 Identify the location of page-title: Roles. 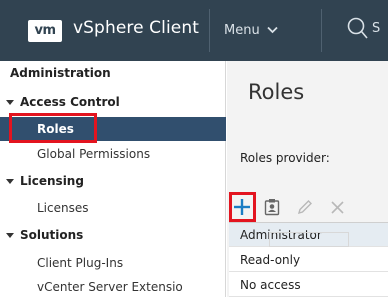
(276, 92).